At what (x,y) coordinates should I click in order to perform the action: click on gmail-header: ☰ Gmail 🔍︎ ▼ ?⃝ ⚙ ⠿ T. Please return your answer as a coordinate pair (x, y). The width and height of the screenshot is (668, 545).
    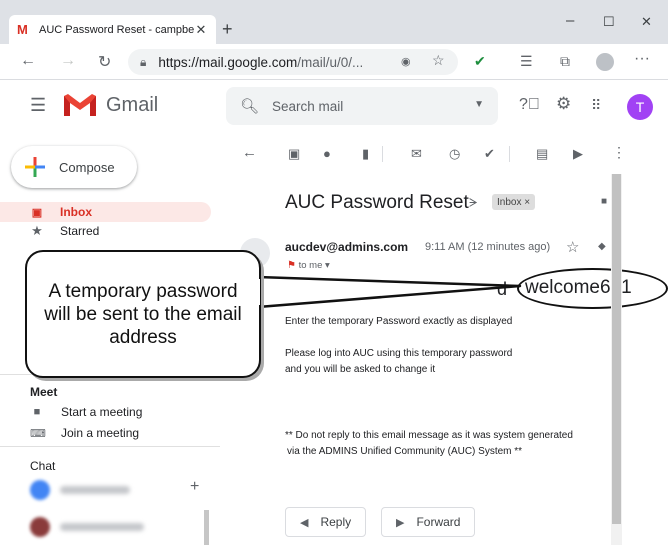
    Looking at the image, I should click on (334, 107).